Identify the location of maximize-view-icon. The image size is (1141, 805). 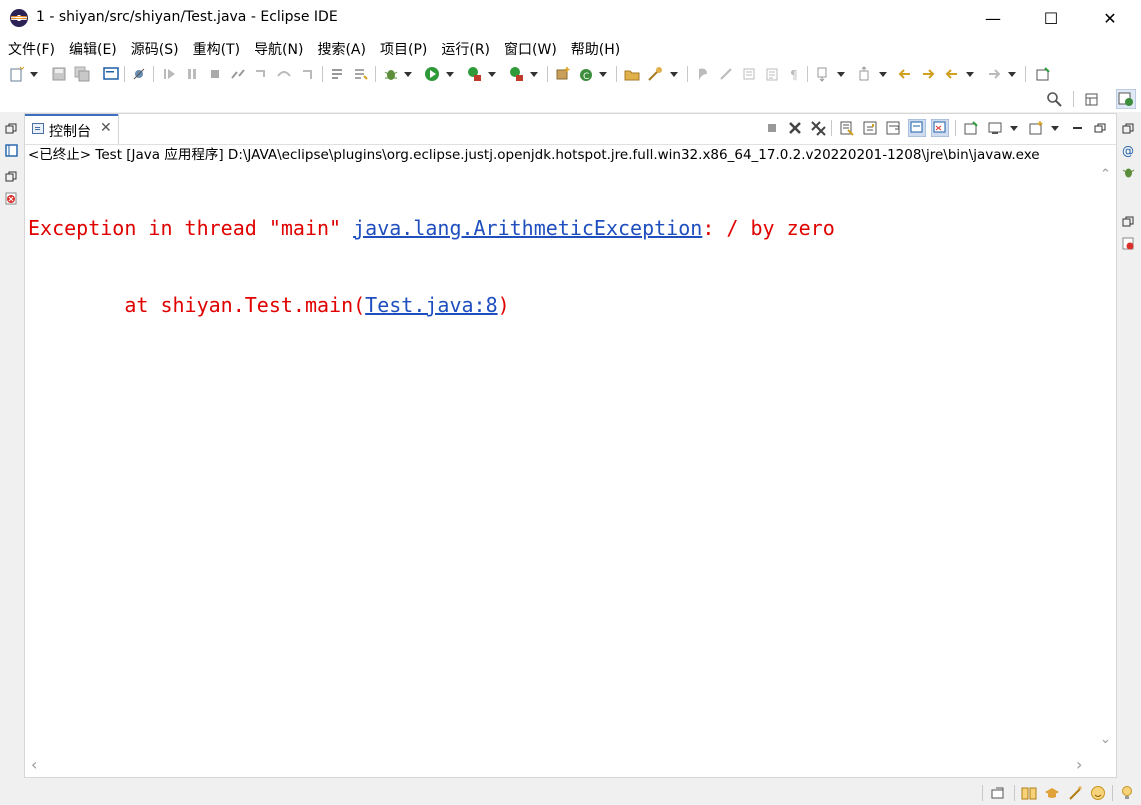
(1100, 128).